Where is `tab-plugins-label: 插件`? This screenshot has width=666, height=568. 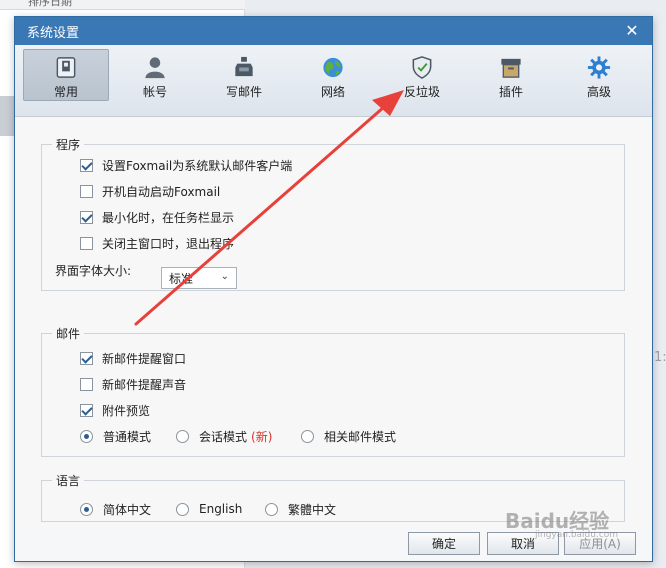 tab-plugins-label: 插件 is located at coordinates (510, 92).